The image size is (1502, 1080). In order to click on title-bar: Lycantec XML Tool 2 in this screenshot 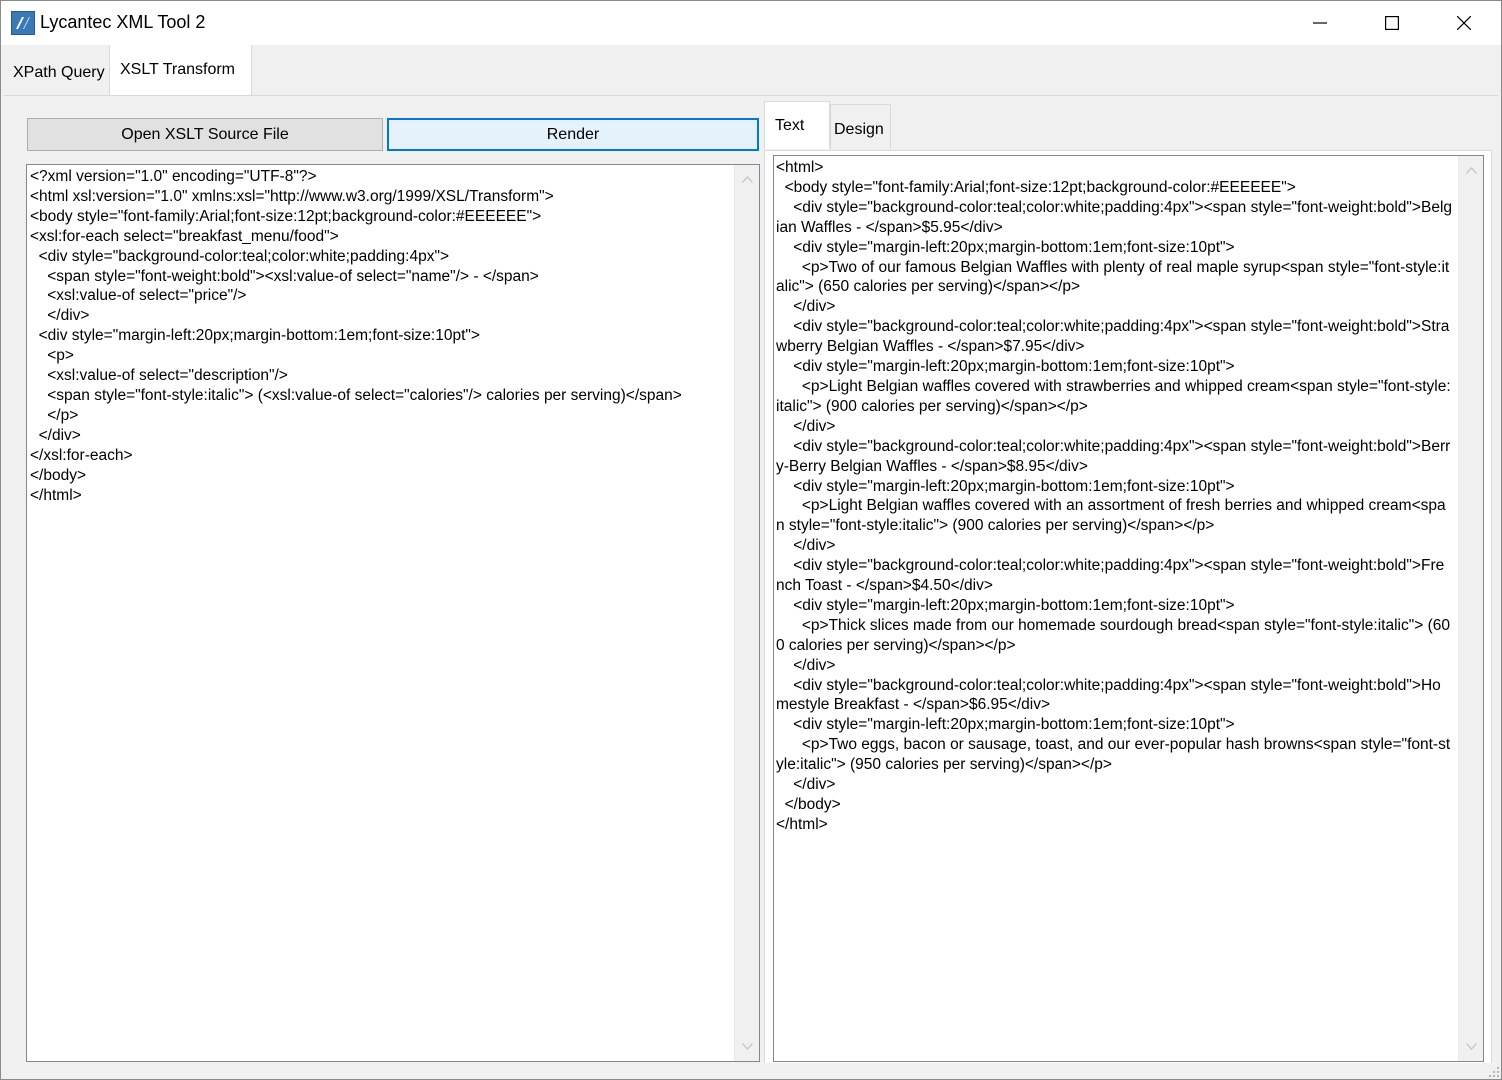, I will do `click(751, 23)`.